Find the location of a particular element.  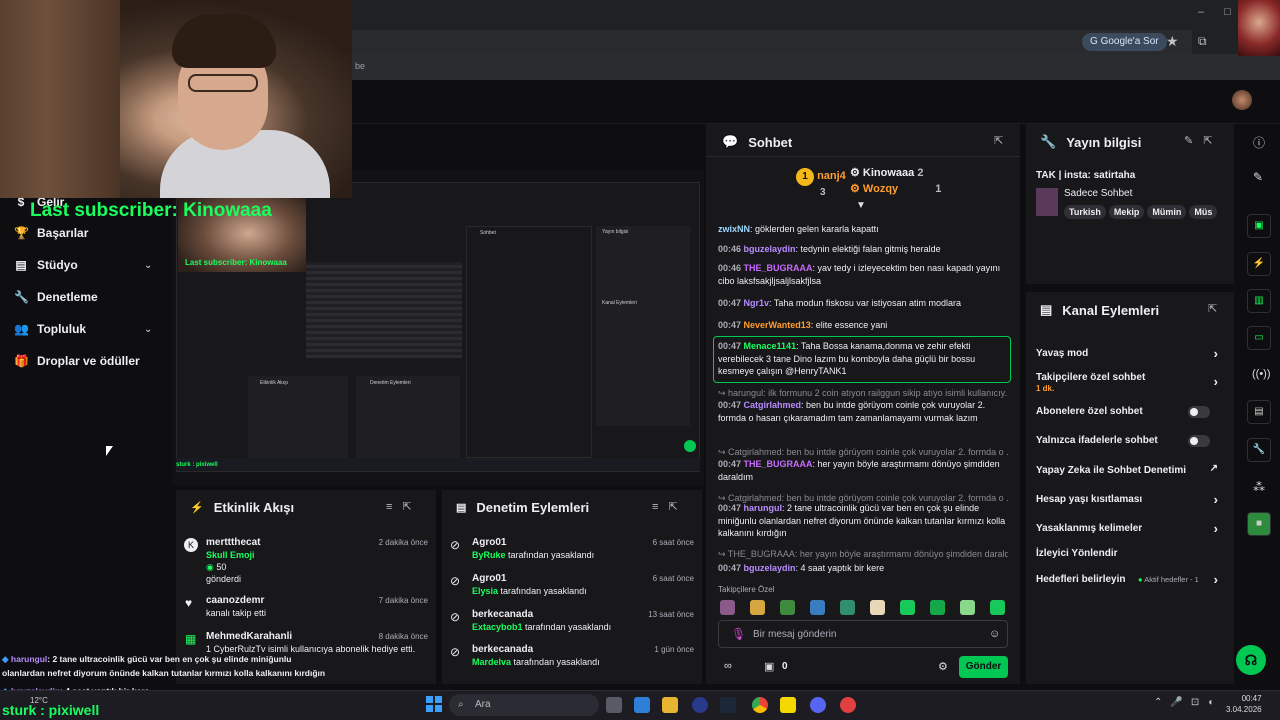

tag: Mekip is located at coordinates (1126, 212).